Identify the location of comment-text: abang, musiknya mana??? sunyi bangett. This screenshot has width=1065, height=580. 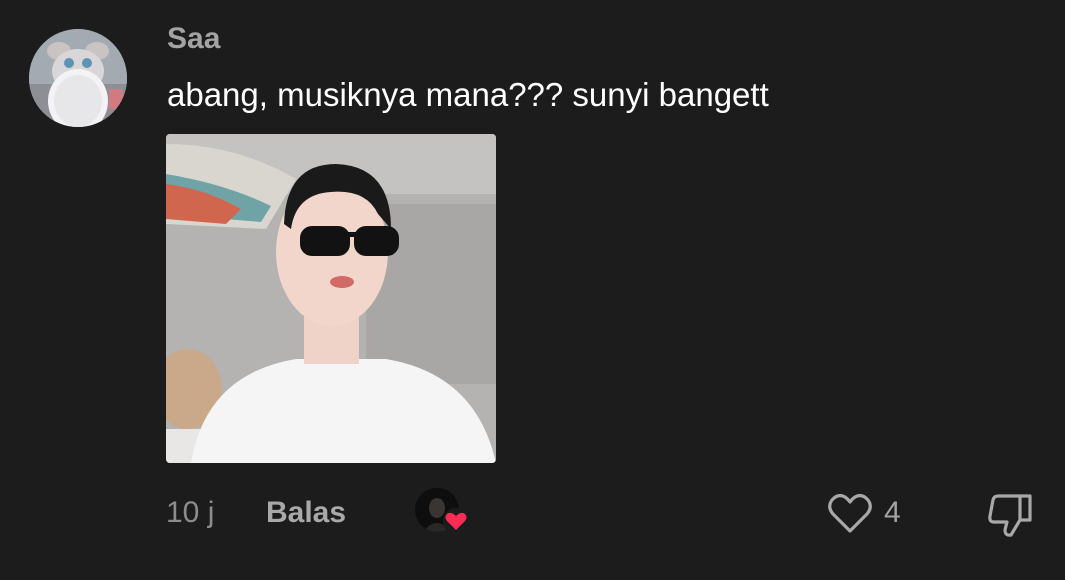
(468, 94).